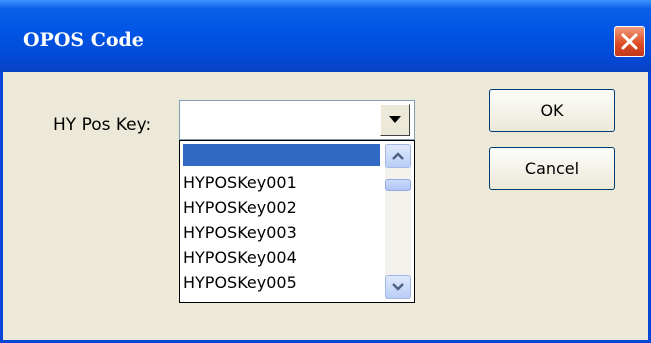 The image size is (651, 343). I want to click on list-item: HYPOSKey001, so click(240, 182).